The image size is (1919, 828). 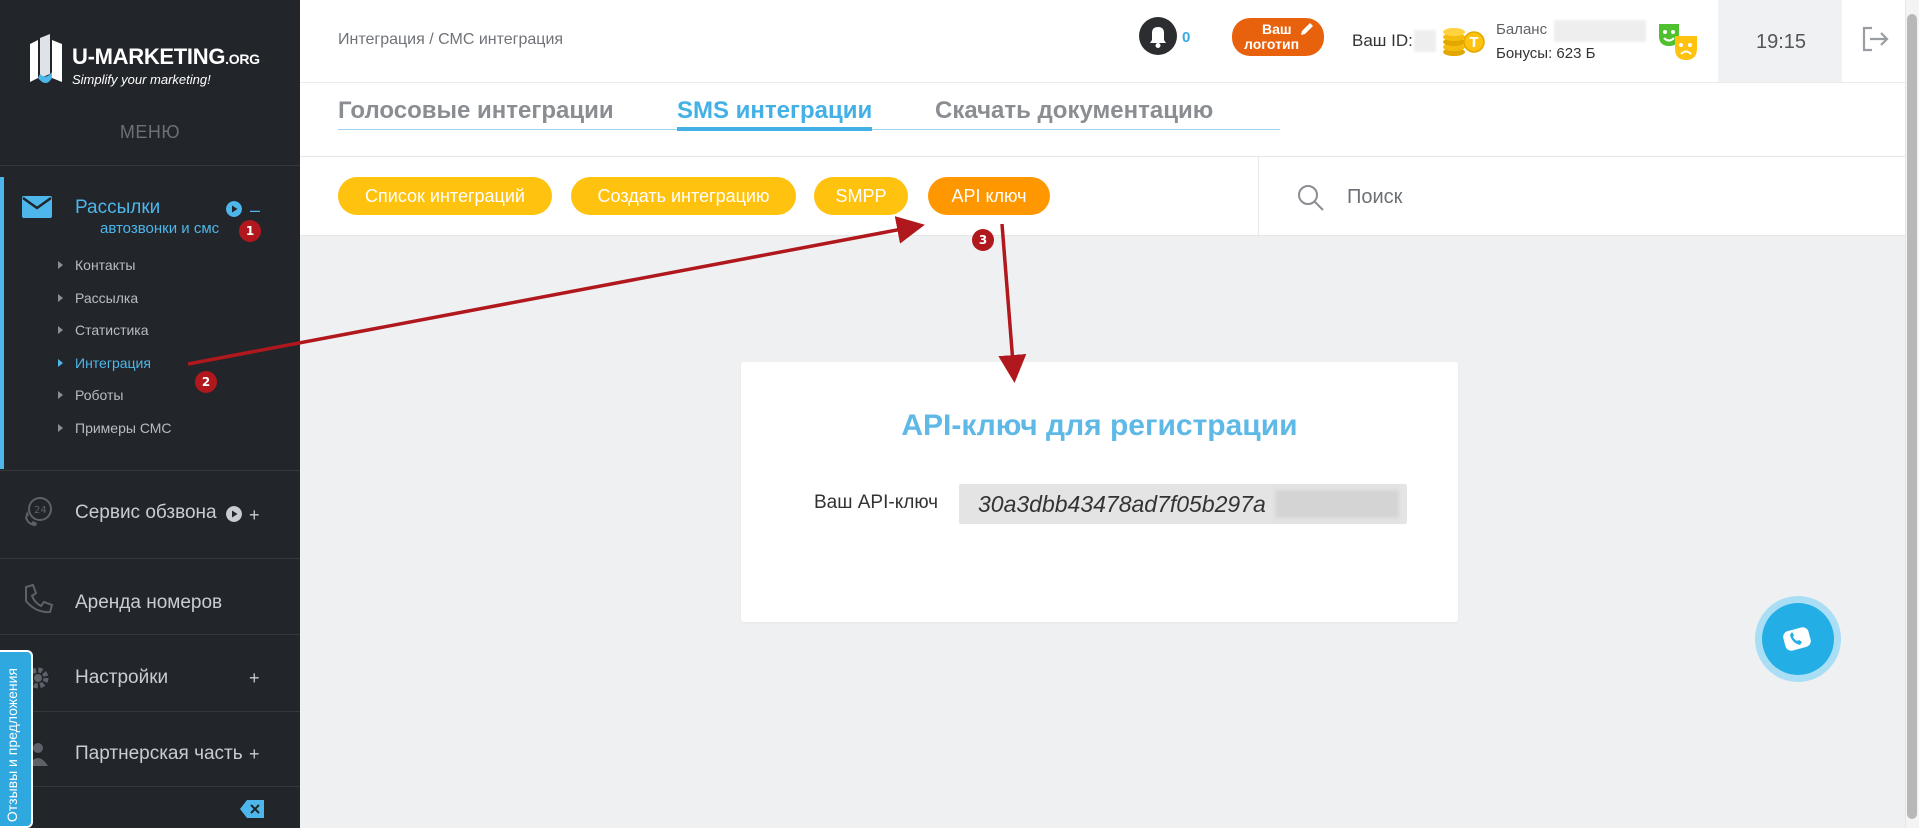 I want to click on breadcrumb: Интеграция / СМС интеграция, so click(x=451, y=39).